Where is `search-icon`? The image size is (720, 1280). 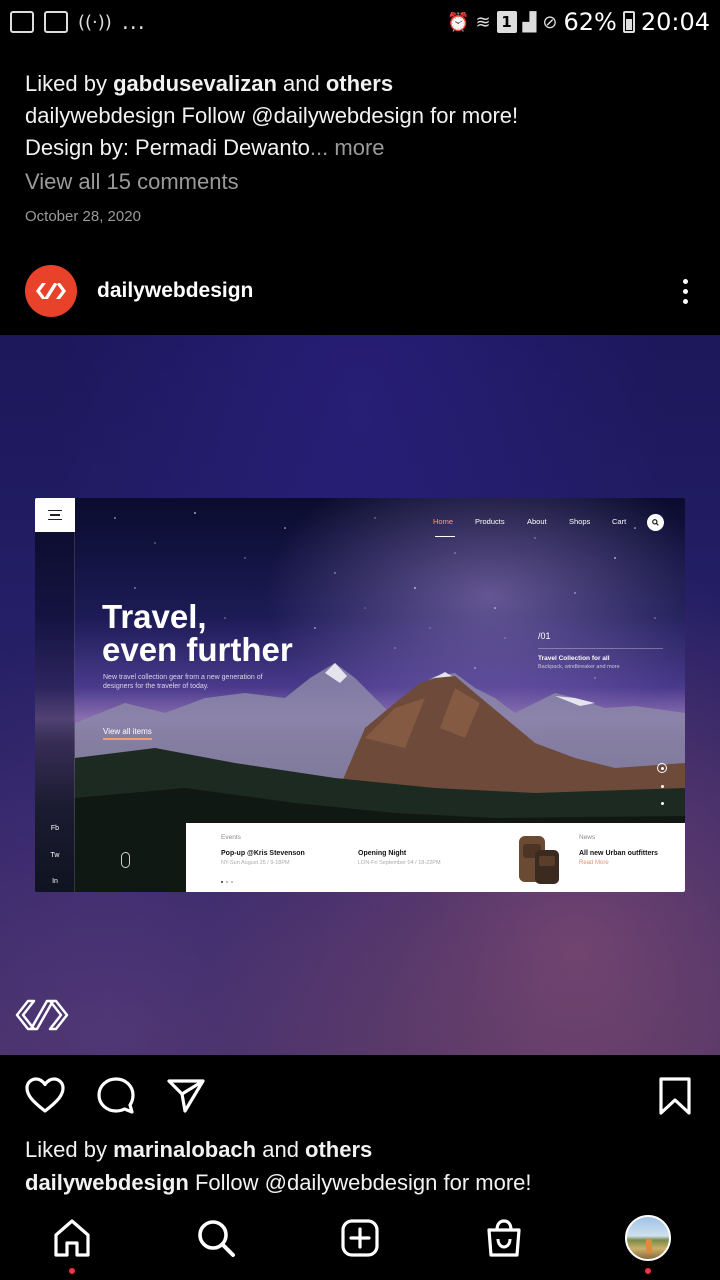
search-icon is located at coordinates (216, 1238).